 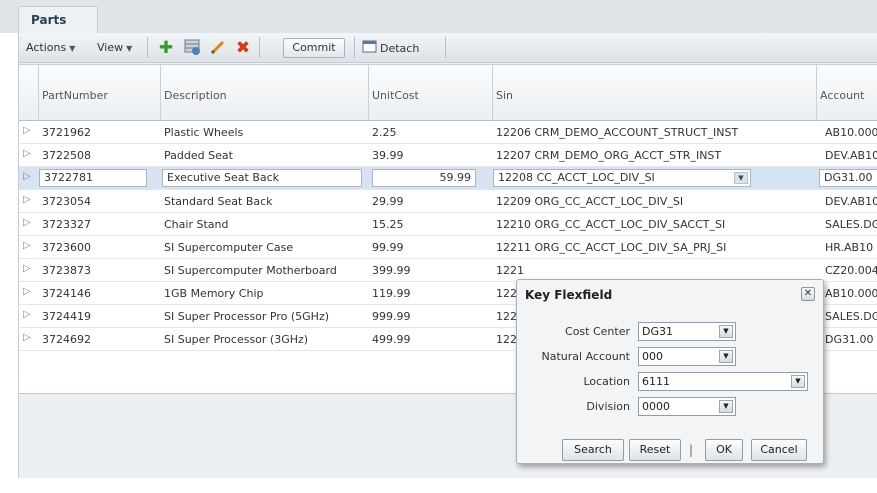 I want to click on cell-partnumber: 3722508, so click(x=66, y=155).